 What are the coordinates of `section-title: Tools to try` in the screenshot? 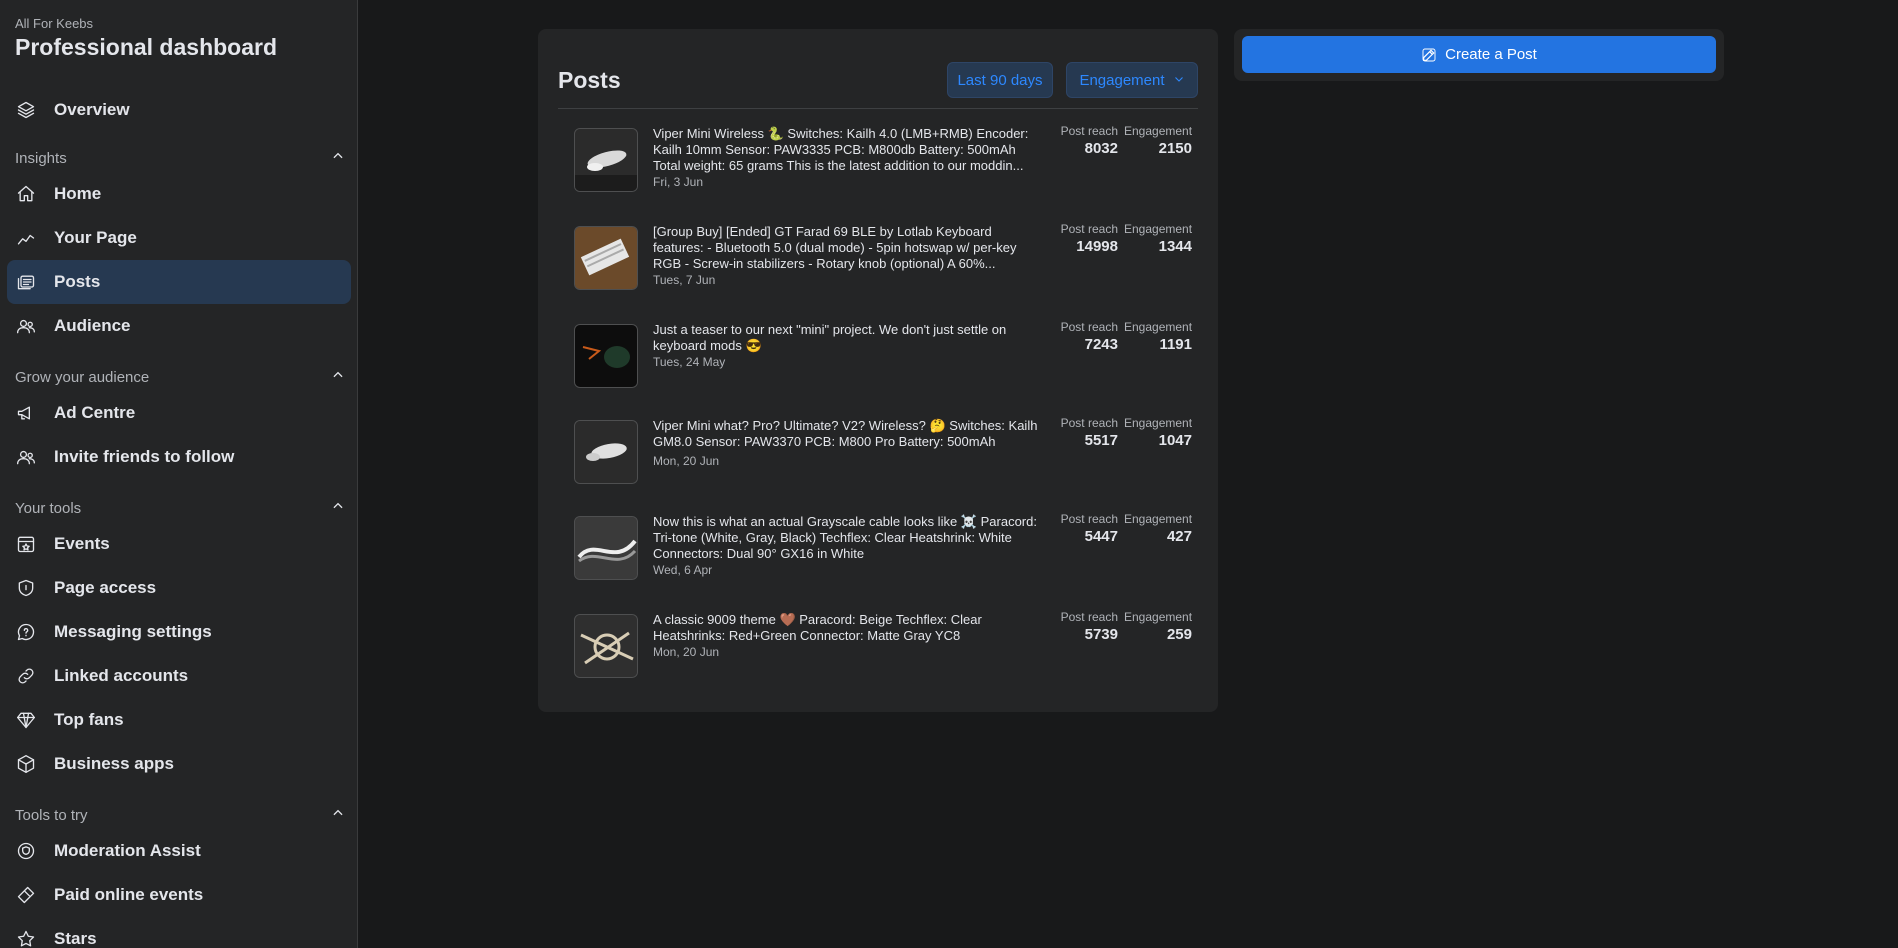 It's located at (51, 815).